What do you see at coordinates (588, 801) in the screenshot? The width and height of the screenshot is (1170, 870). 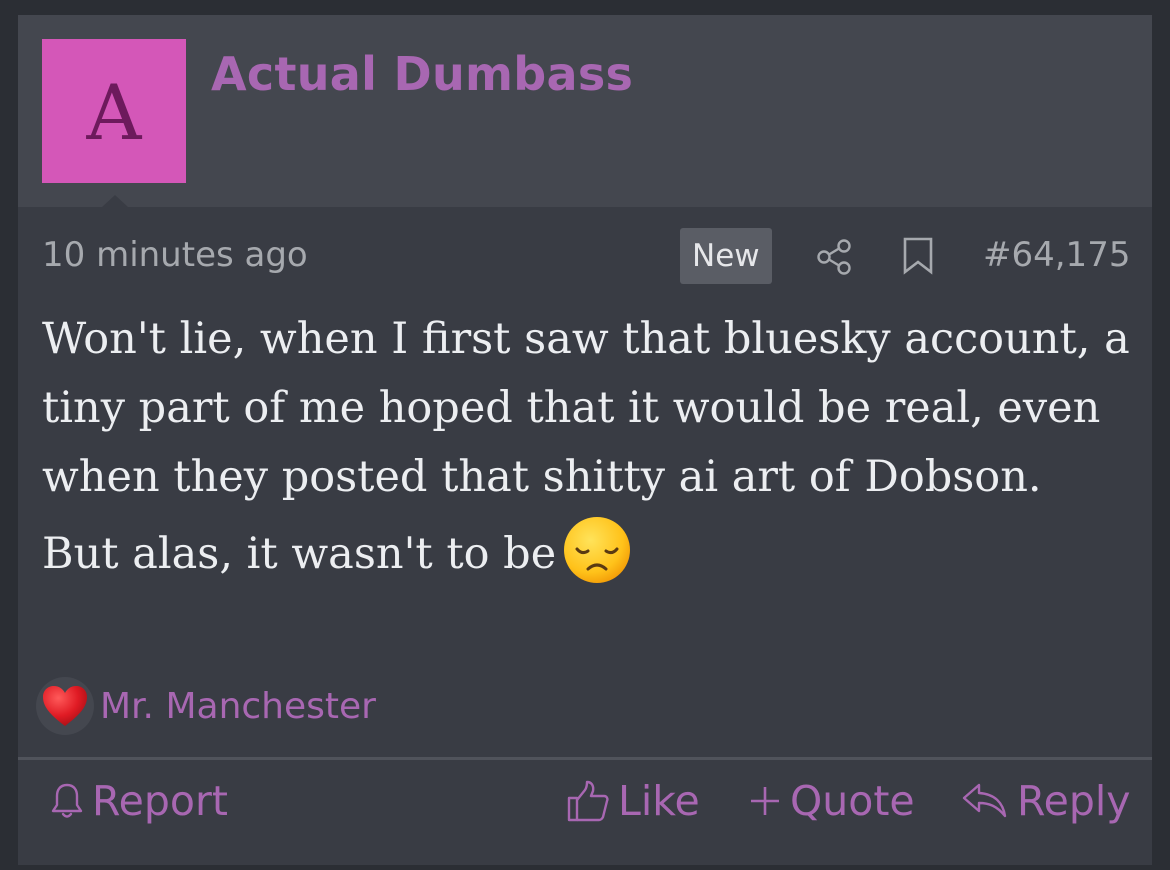 I see `thumbs-up-icon` at bounding box center [588, 801].